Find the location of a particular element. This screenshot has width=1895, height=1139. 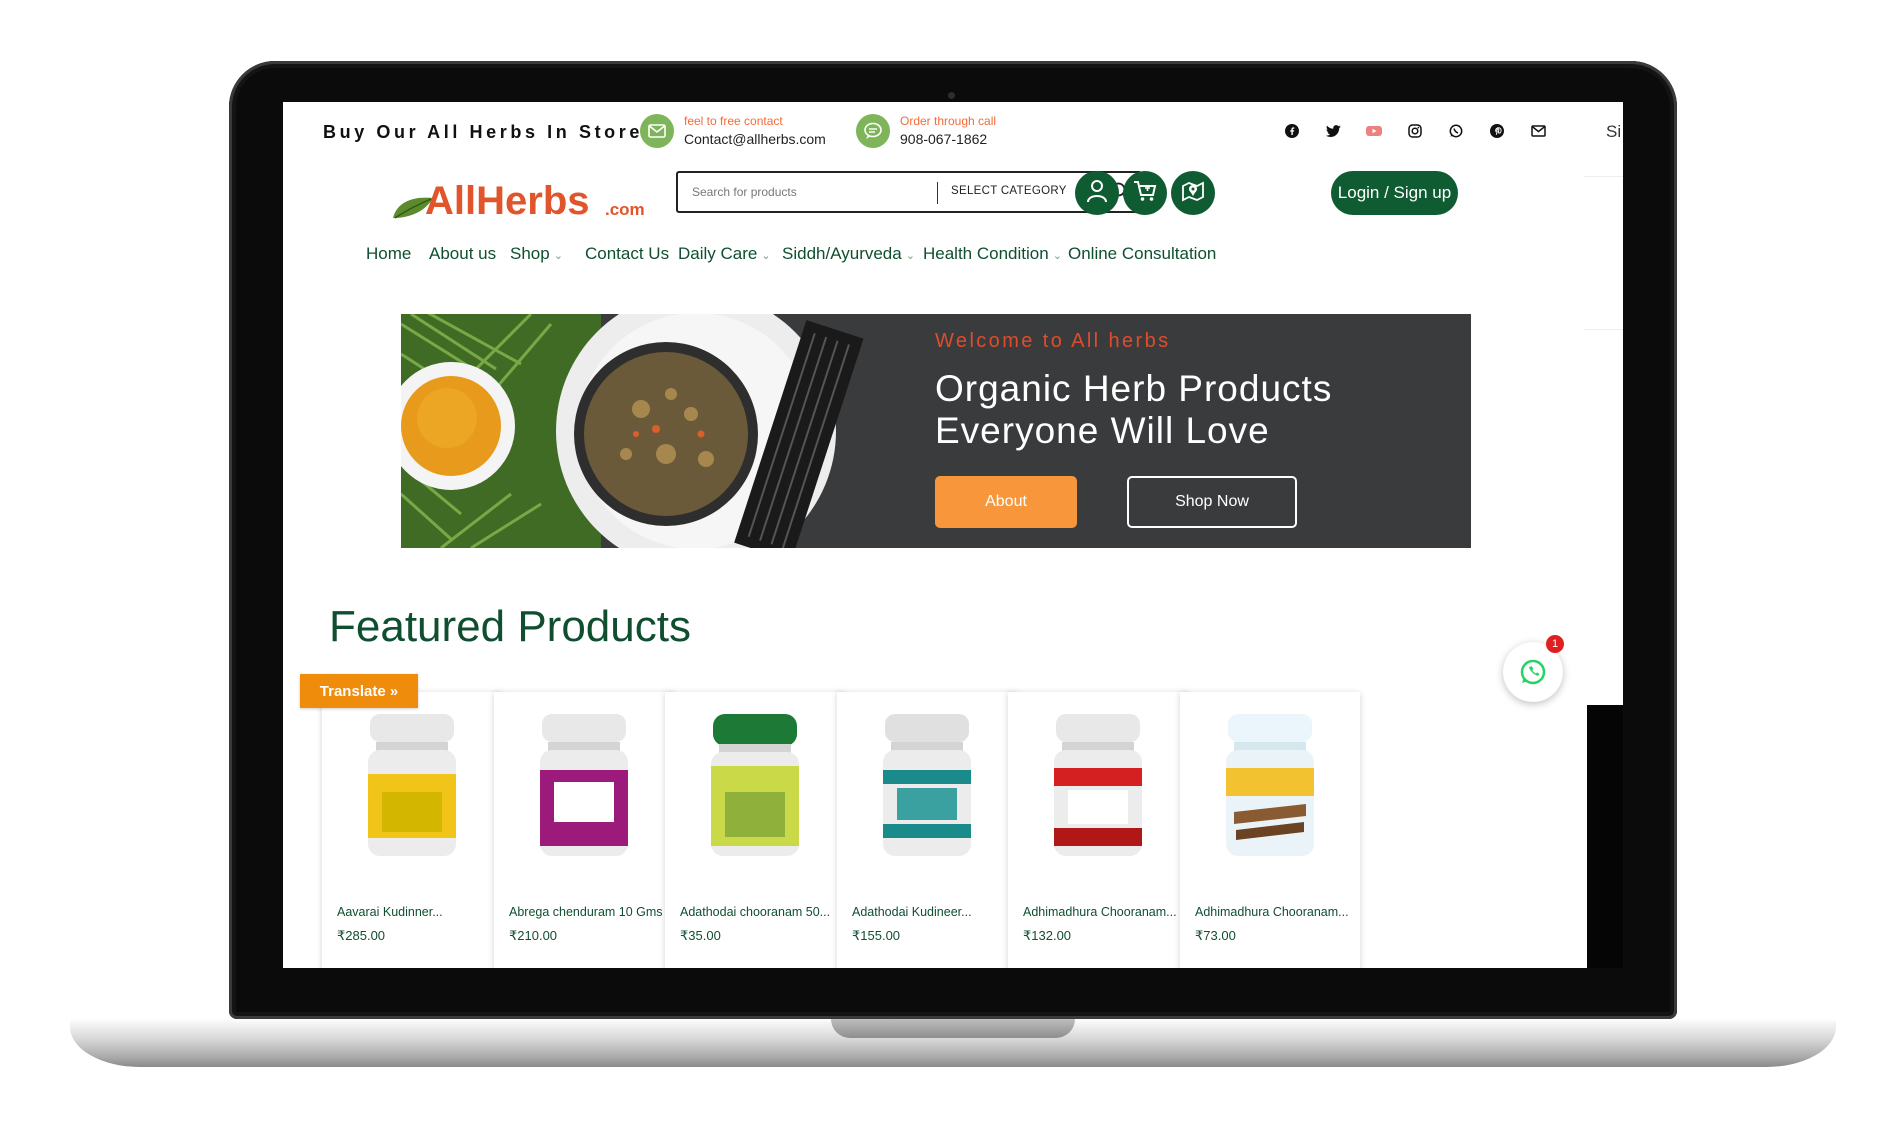

side-overlay is located at coordinates (1605, 836).